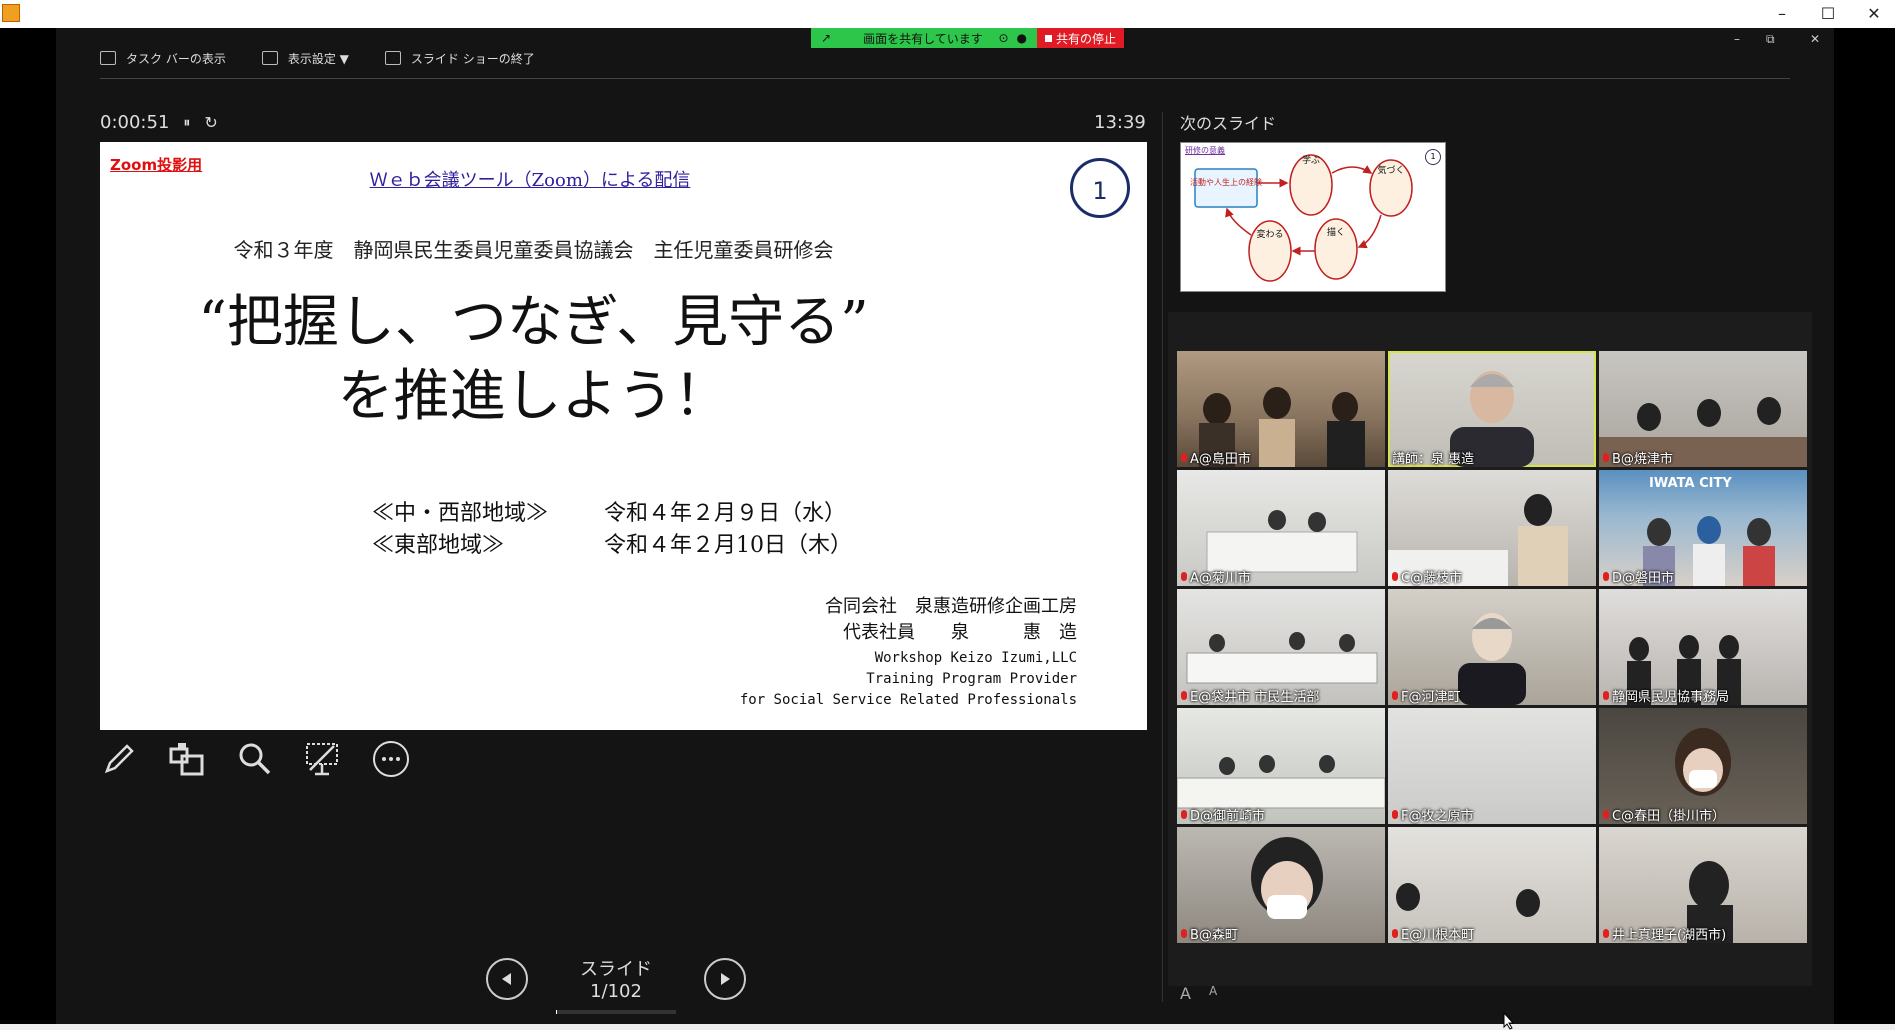 This screenshot has width=1895, height=1030. What do you see at coordinates (1313, 217) in the screenshot?
I see `next-slide-preview: 研修の意義 1 活動や人生上の経験 学ぶ 気づく 描く 変わる` at bounding box center [1313, 217].